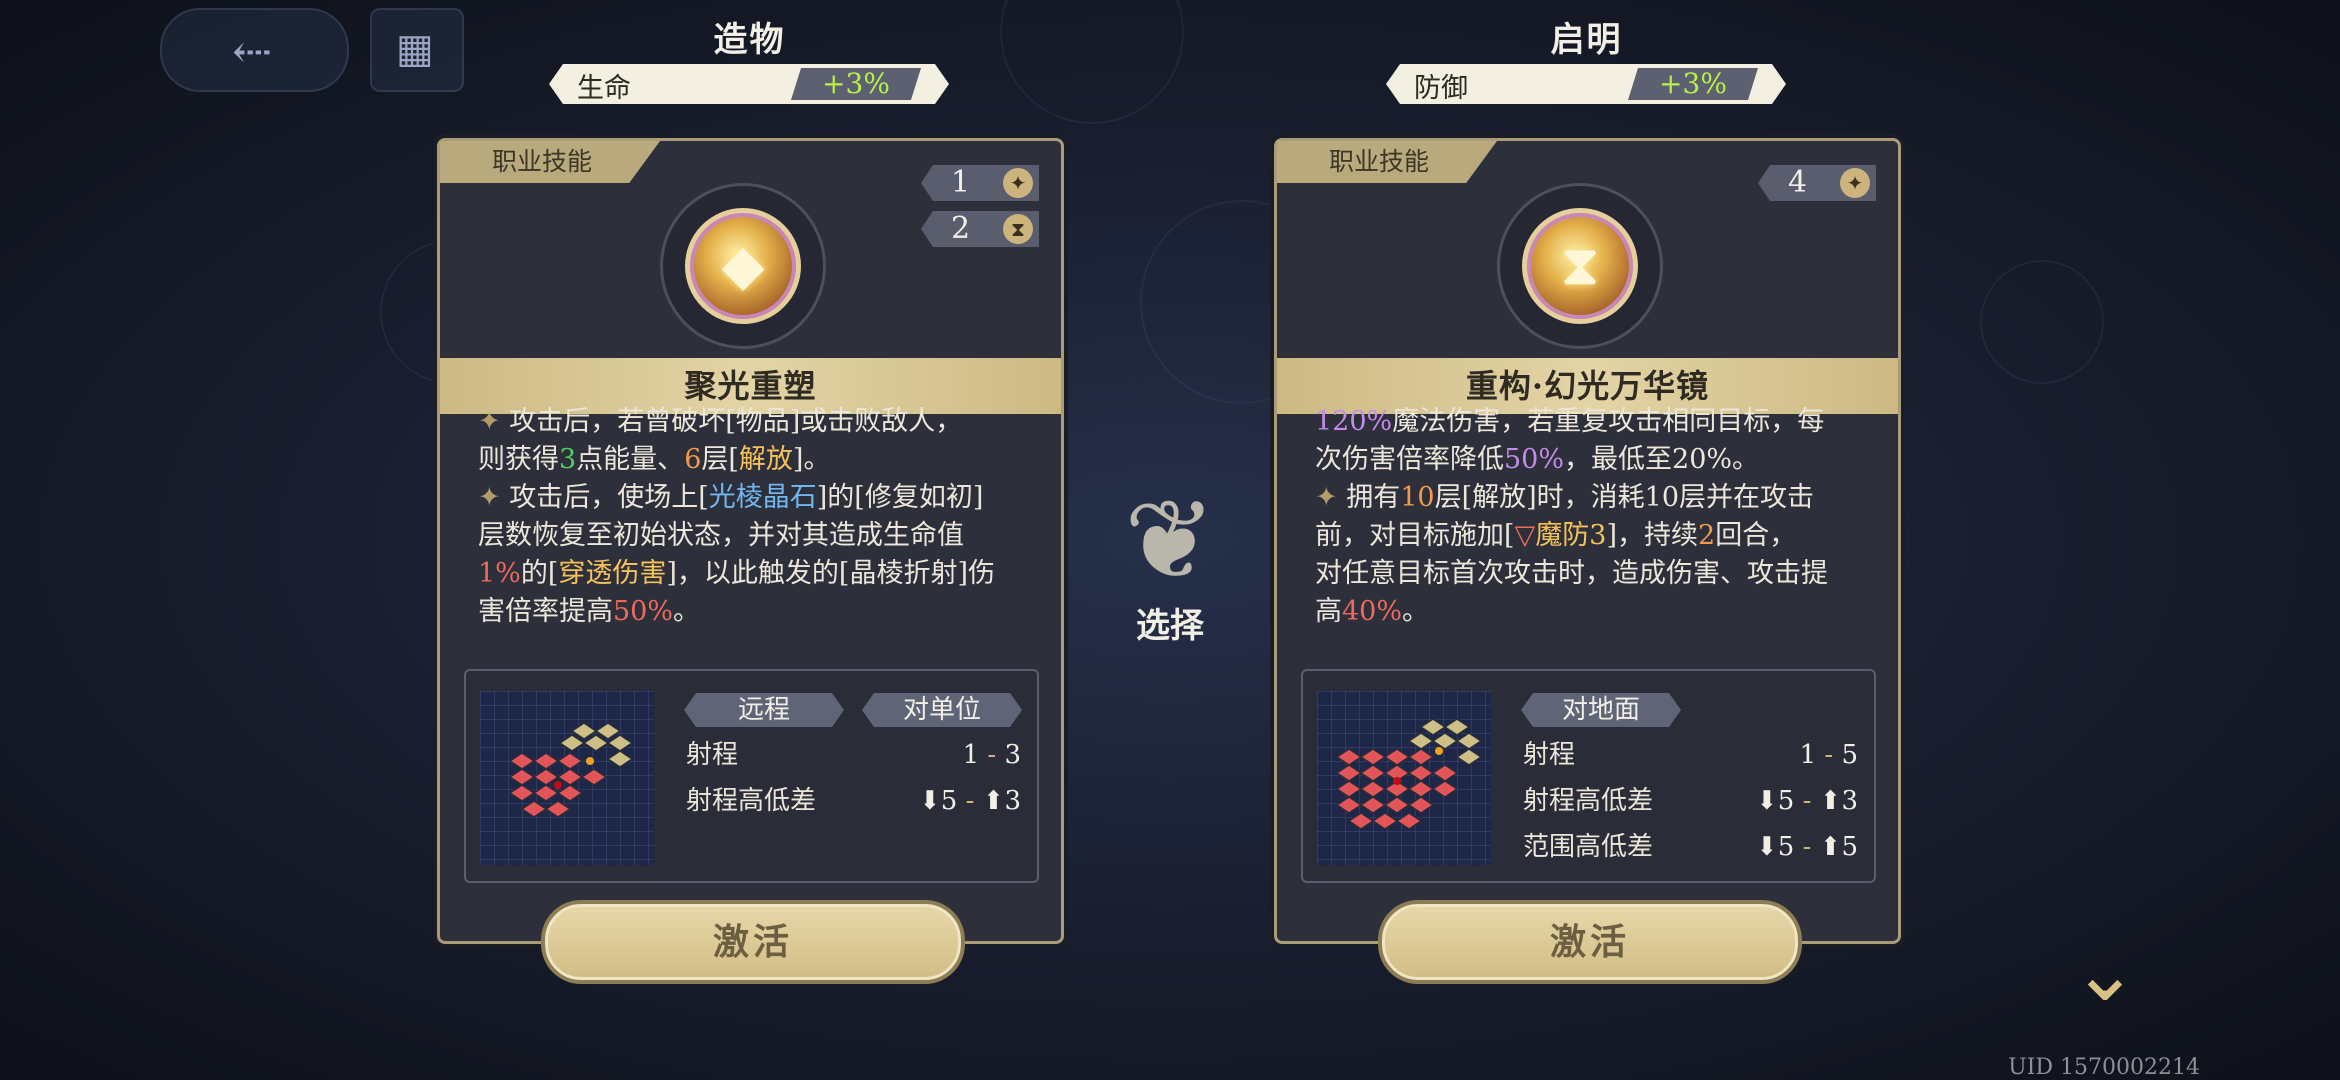 The image size is (2340, 1080). Describe the element at coordinates (1817, 183) in the screenshot. I see `right-badge-cost: 4 ✦` at that location.